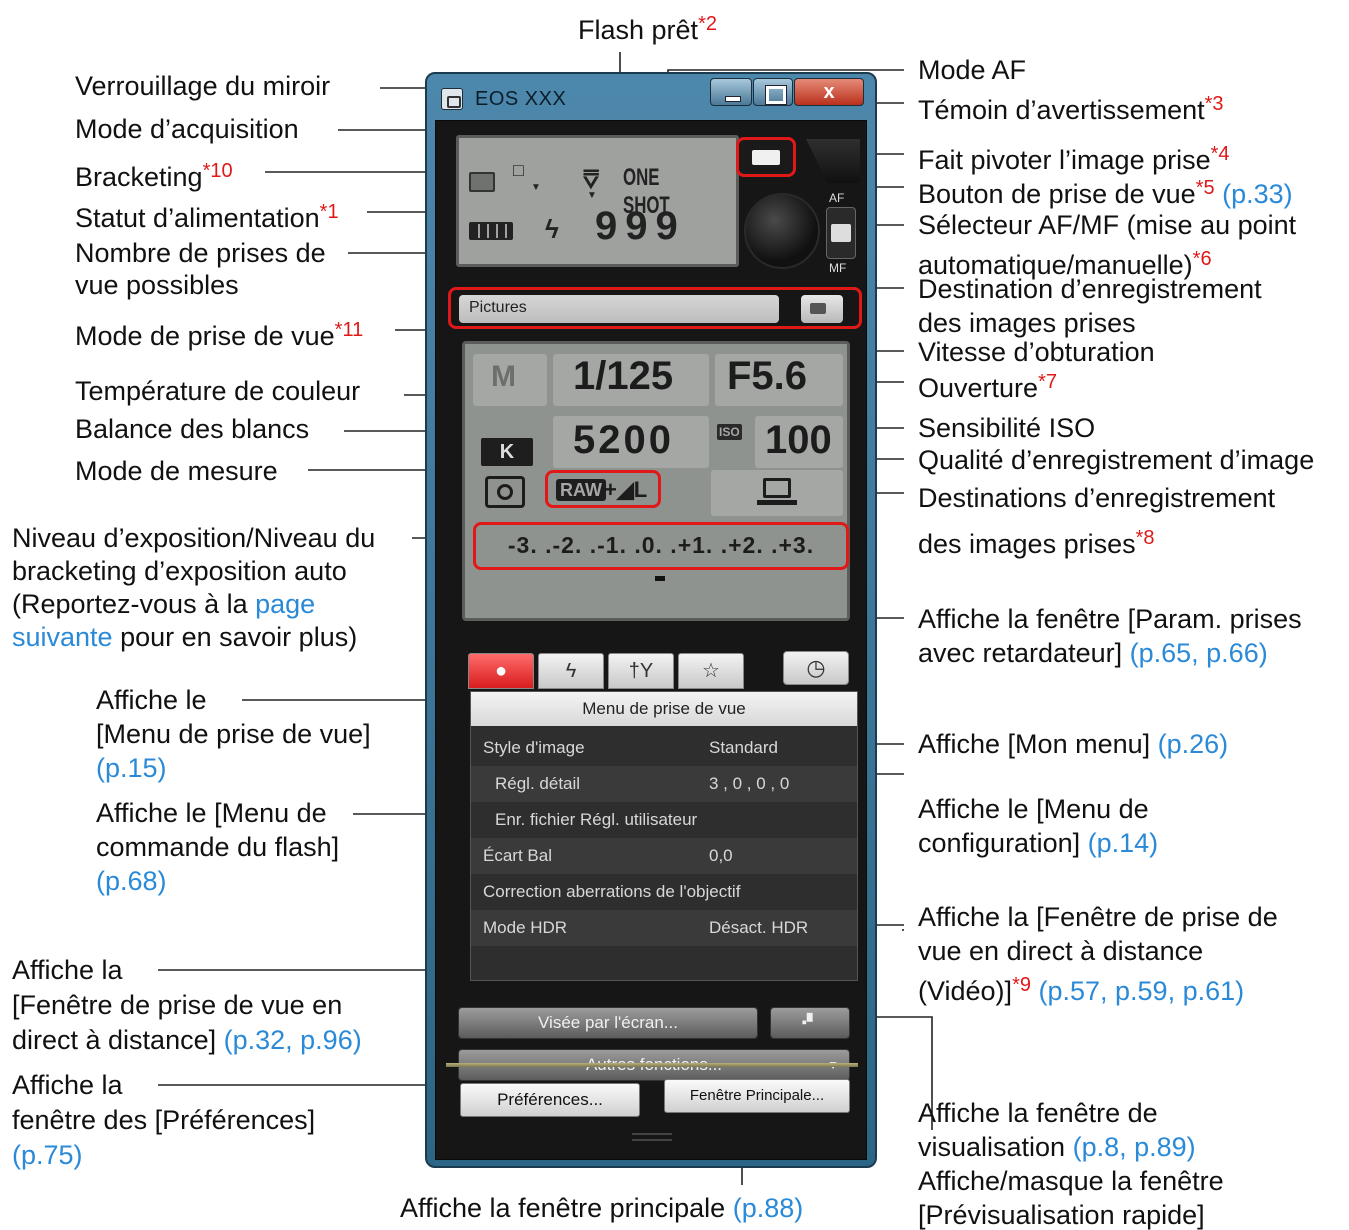 This screenshot has height=1230, width=1349. I want to click on label-line: bracketing d’exposition auto, so click(179, 571).